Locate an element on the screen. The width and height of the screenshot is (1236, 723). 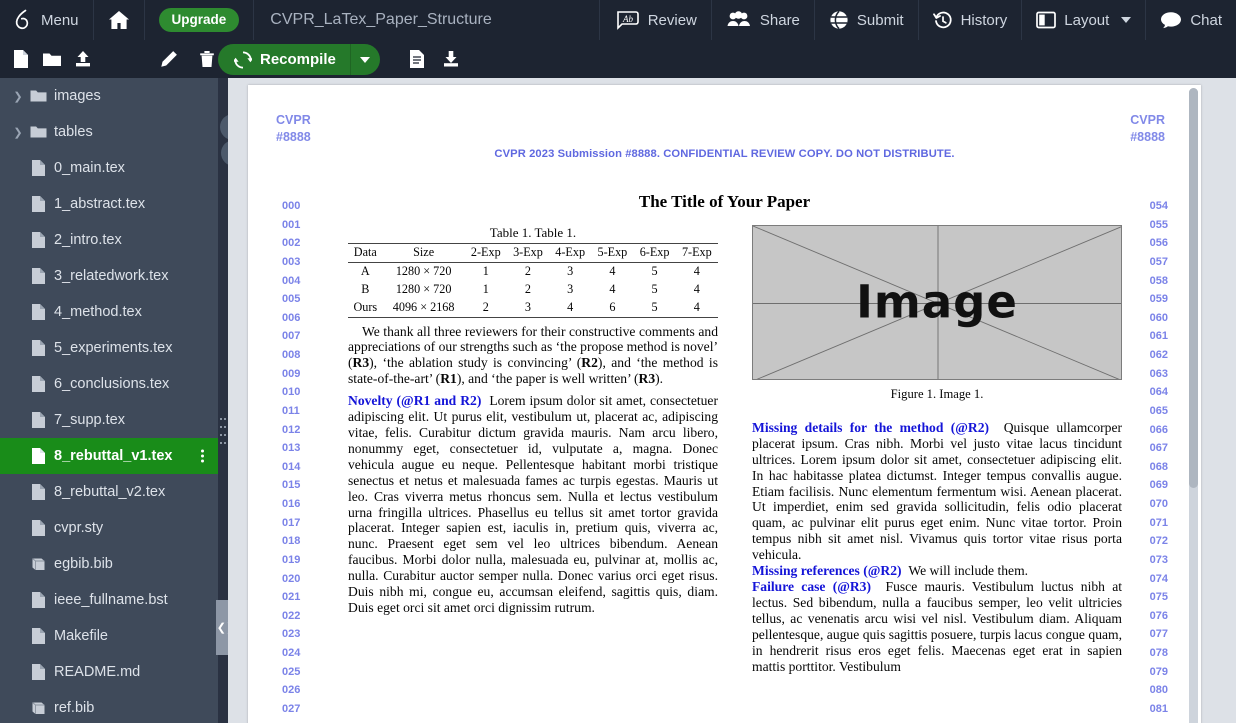
table-cell: 1 is located at coordinates (485, 270).